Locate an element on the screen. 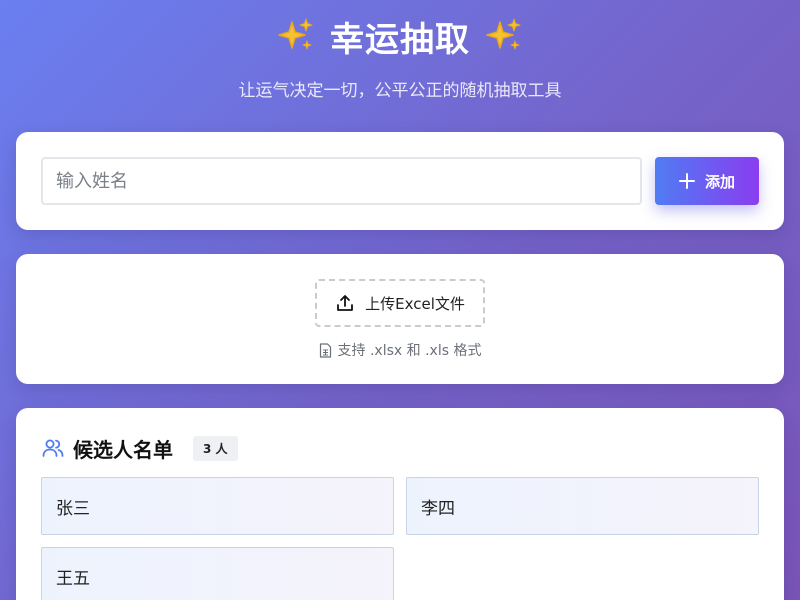 This screenshot has height=600, width=800. upload-excel-button: 上传Excel文件 is located at coordinates (400, 303).